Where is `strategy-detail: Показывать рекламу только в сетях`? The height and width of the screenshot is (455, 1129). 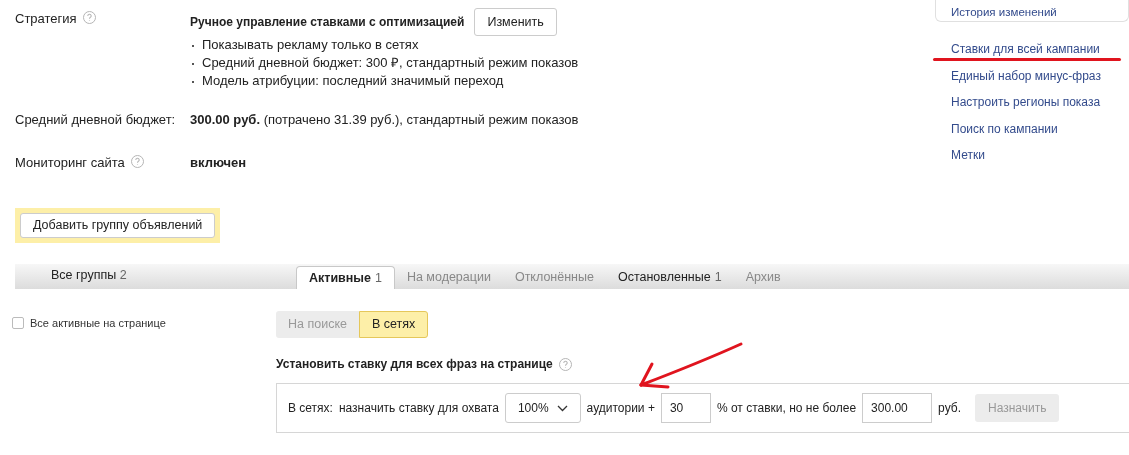 strategy-detail: Показывать рекламу только в сетях is located at coordinates (310, 45).